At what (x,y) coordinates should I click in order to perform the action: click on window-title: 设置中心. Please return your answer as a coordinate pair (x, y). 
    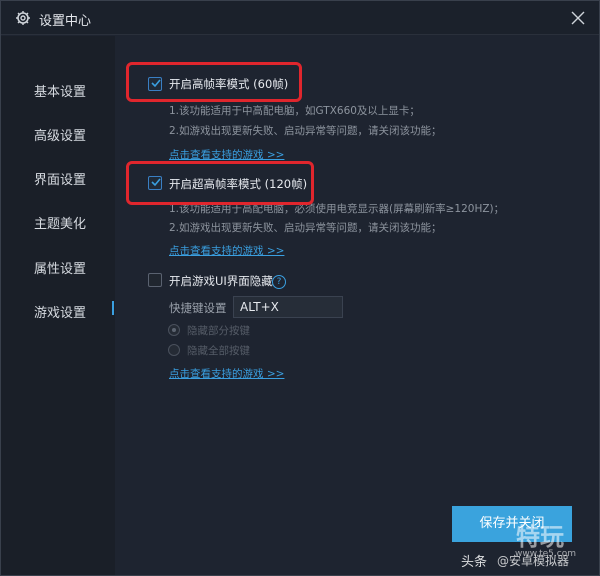
    Looking at the image, I should click on (65, 21).